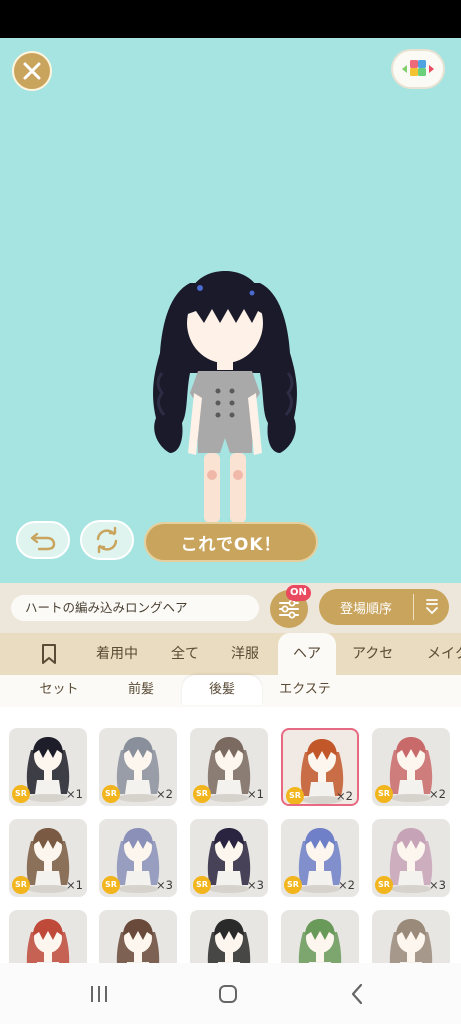 The image size is (461, 1024). I want to click on sort-button: 登場順序, so click(384, 607).